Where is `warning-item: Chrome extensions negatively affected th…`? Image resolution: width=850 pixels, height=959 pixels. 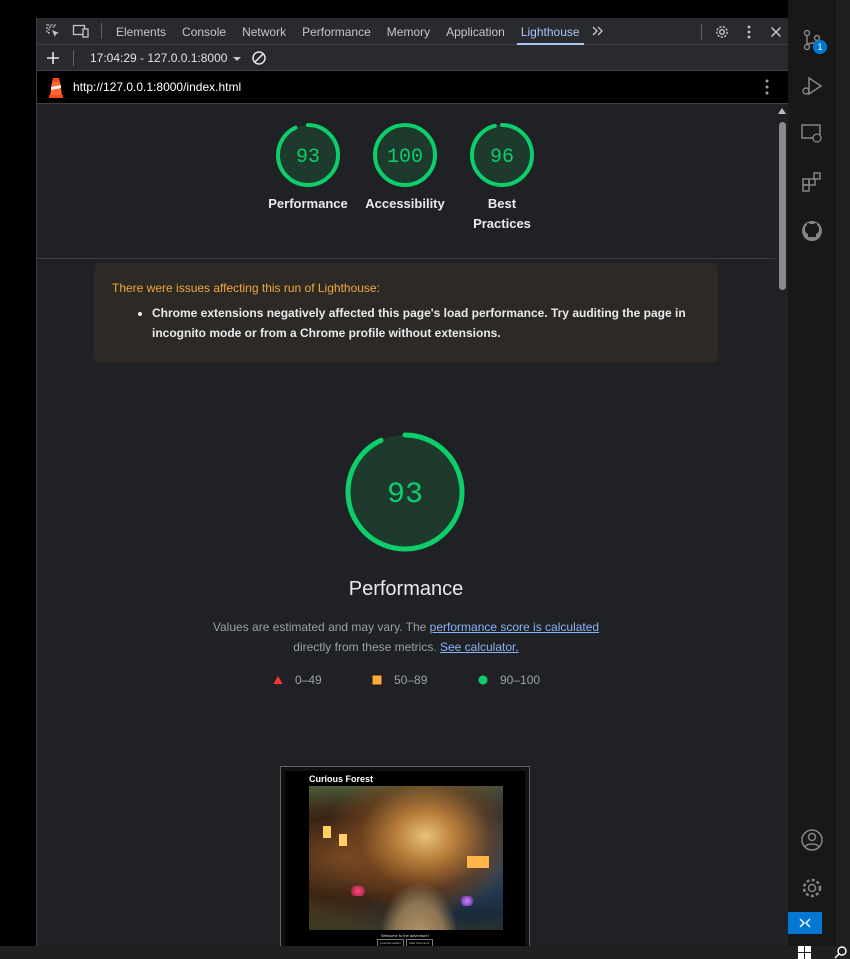
warning-item: Chrome extensions negatively affected th… is located at coordinates (426, 323).